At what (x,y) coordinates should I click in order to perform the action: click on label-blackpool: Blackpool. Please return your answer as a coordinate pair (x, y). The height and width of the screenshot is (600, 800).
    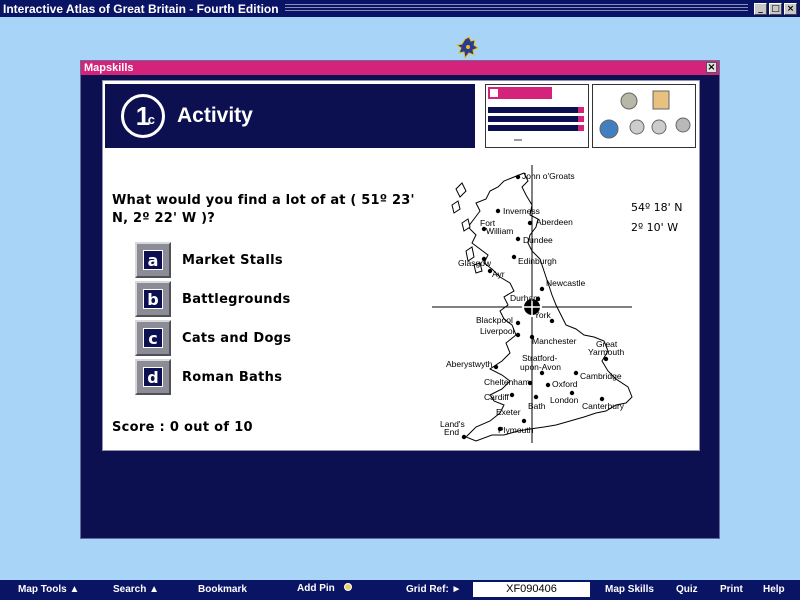
    Looking at the image, I should click on (494, 320).